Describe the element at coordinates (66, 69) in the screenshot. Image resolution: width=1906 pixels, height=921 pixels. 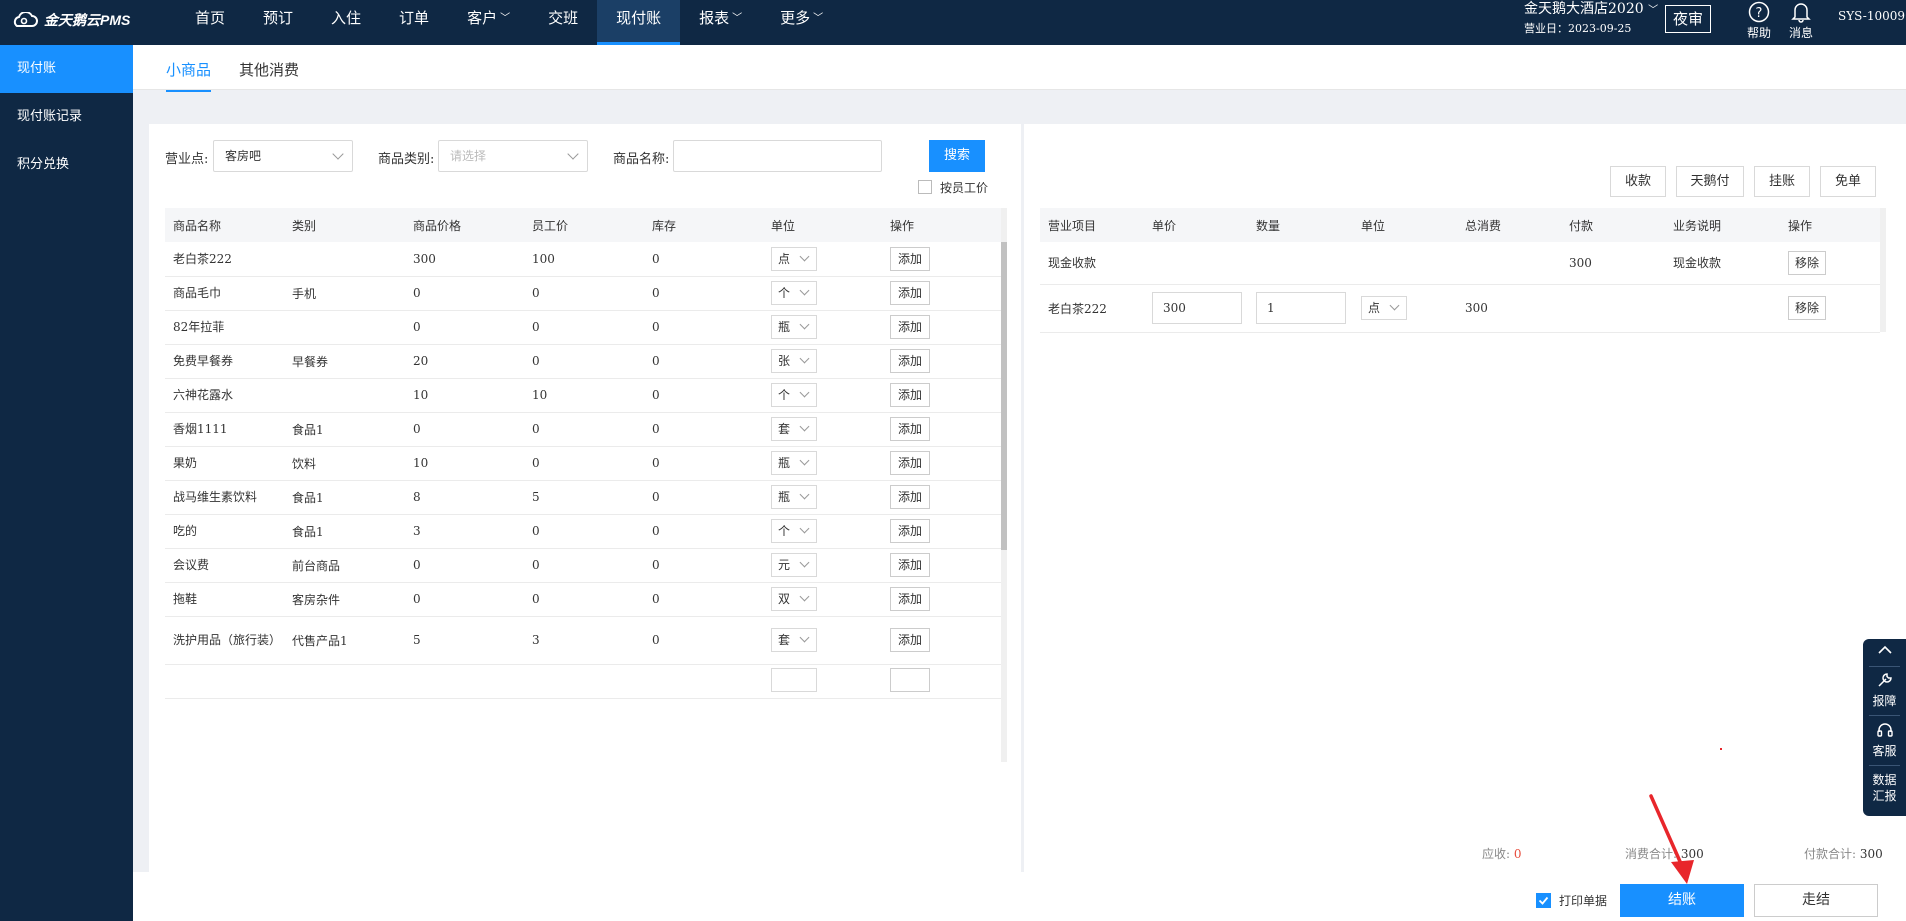
I see `sidebar-item-0: 现付账` at that location.